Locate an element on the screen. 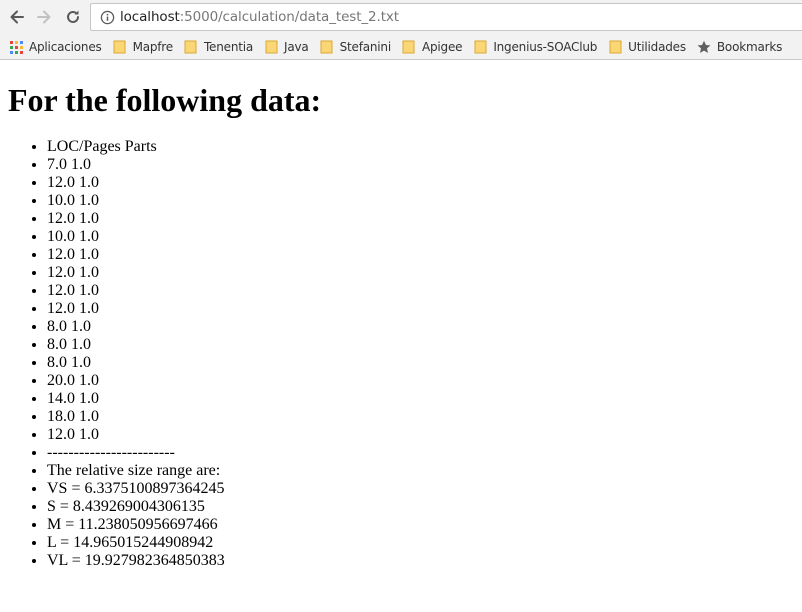 The height and width of the screenshot is (612, 802). bookmark-aplicaciones: Aplicaciones is located at coordinates (55, 47).